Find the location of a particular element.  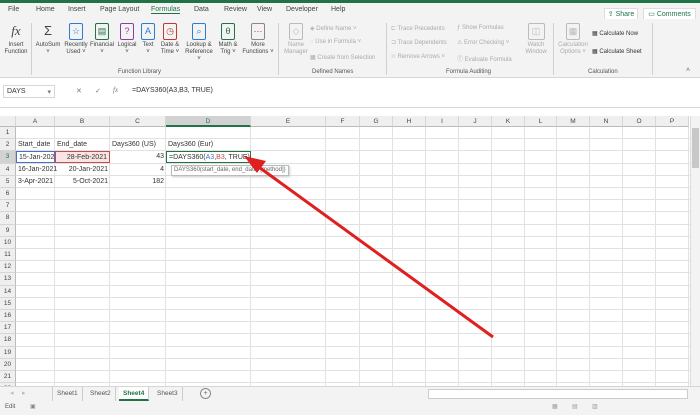

sheet-tab-sheet1: Sheet1 is located at coordinates (67, 394).